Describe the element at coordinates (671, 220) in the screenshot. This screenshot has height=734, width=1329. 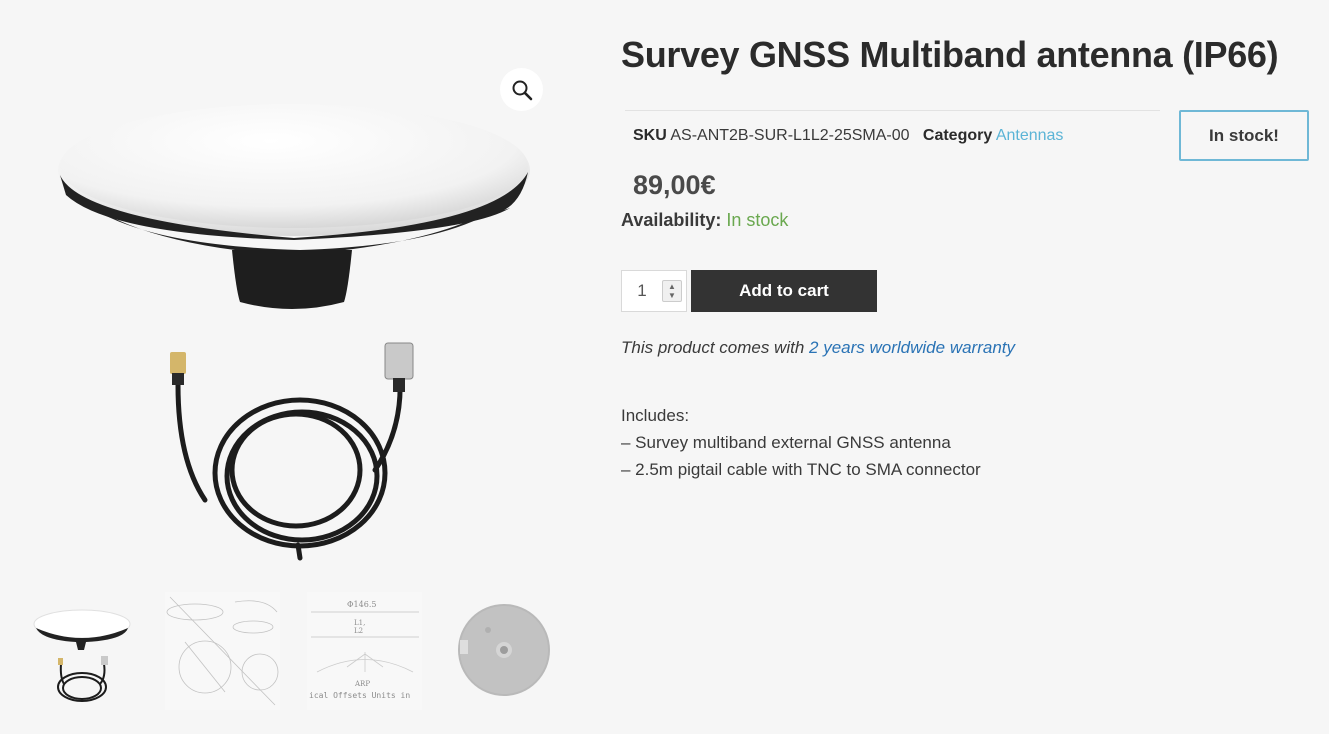
I see `availability-label: Availability:` at that location.